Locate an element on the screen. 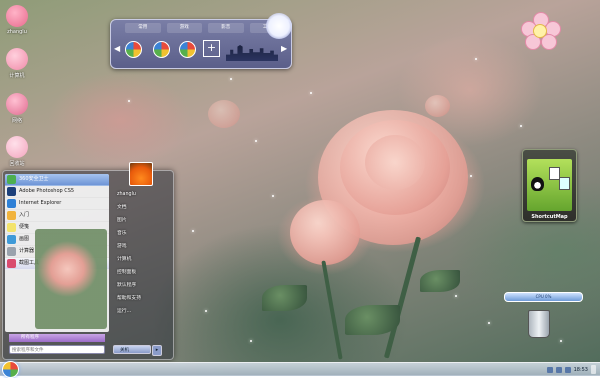 Image resolution: width=600 pixels, height=378 pixels. start-right-item: 帮助和支持 is located at coordinates (142, 298).